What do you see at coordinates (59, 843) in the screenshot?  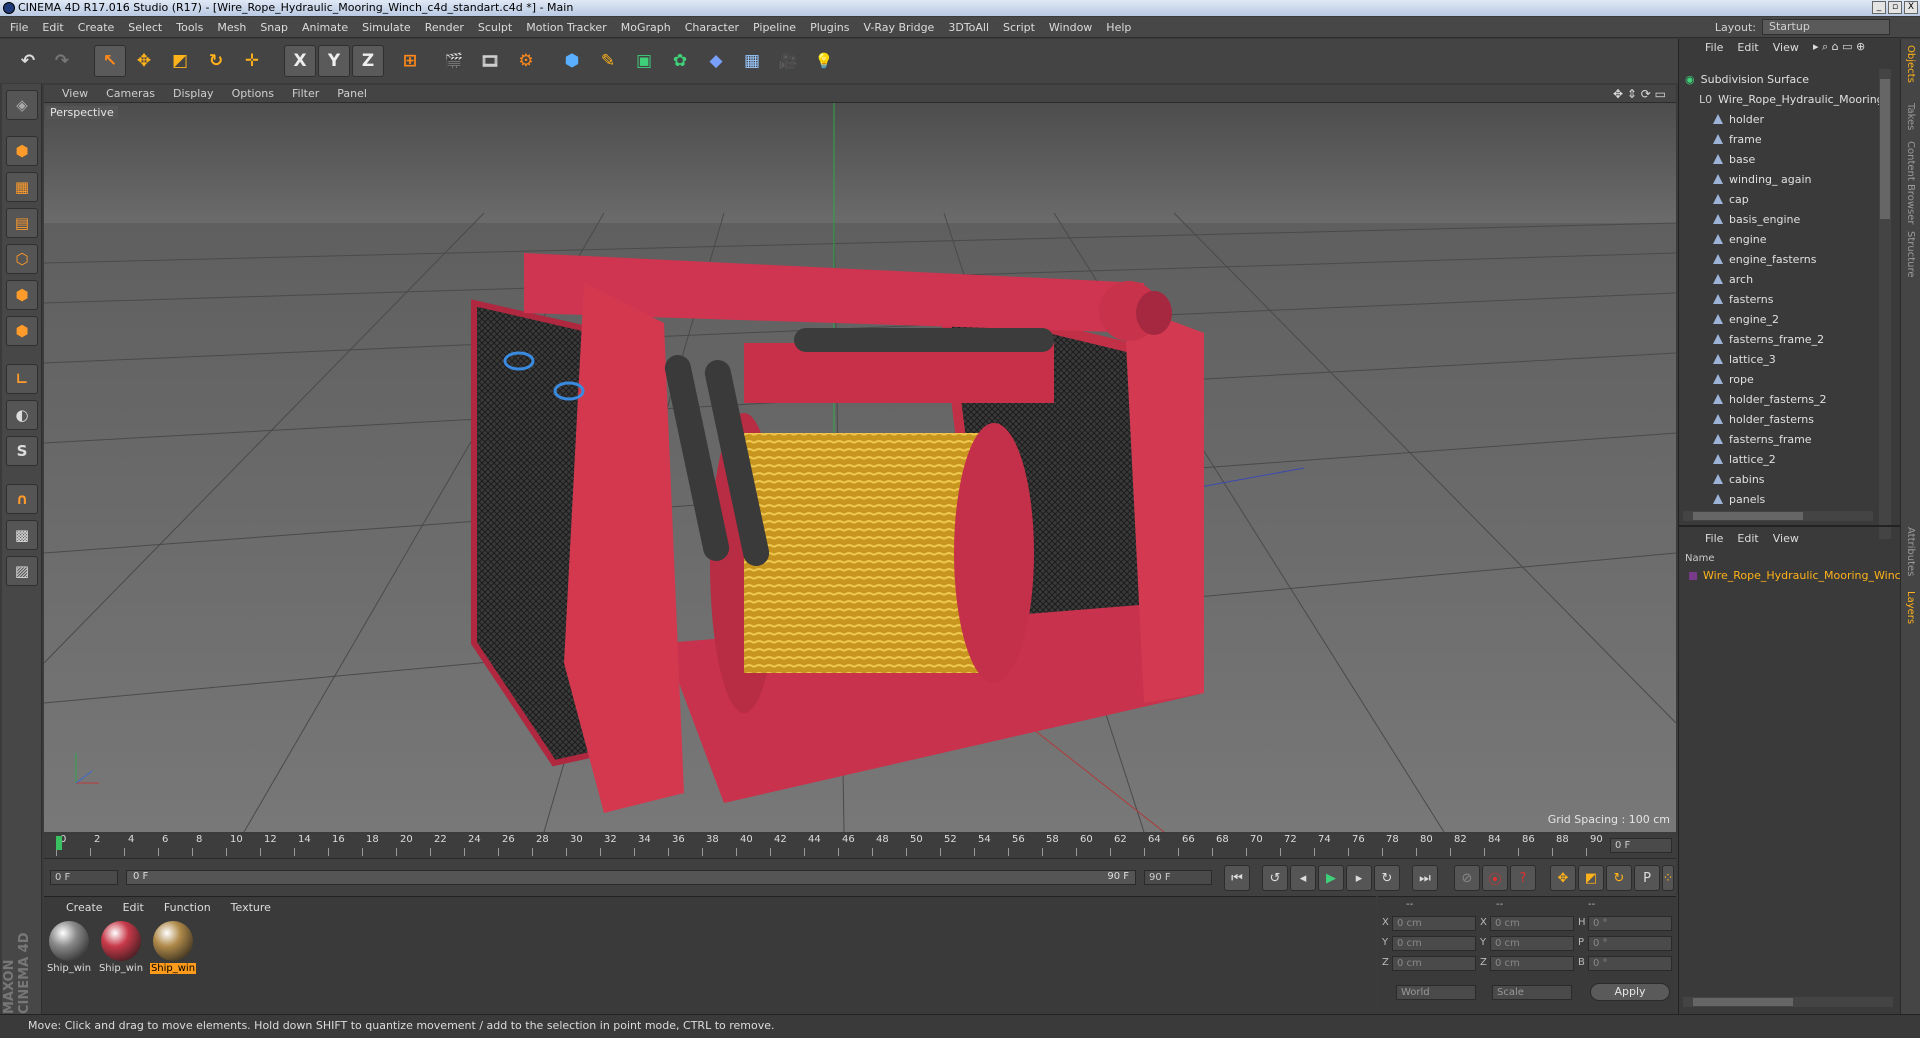 I see `playhead` at bounding box center [59, 843].